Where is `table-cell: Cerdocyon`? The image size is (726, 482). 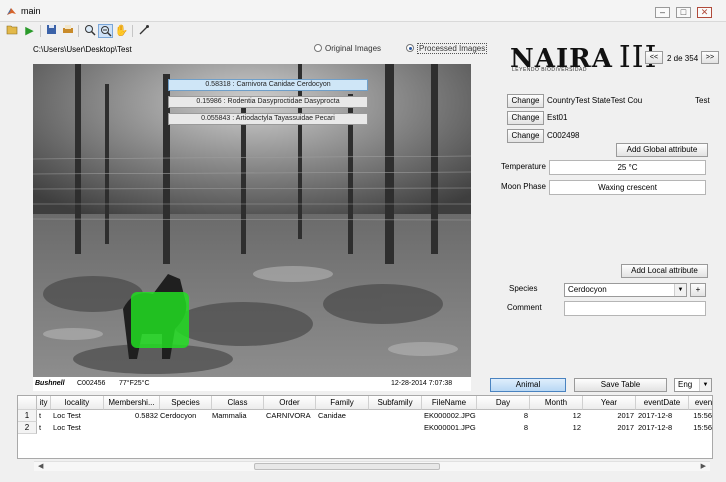
table-cell: Cerdocyon is located at coordinates (185, 416).